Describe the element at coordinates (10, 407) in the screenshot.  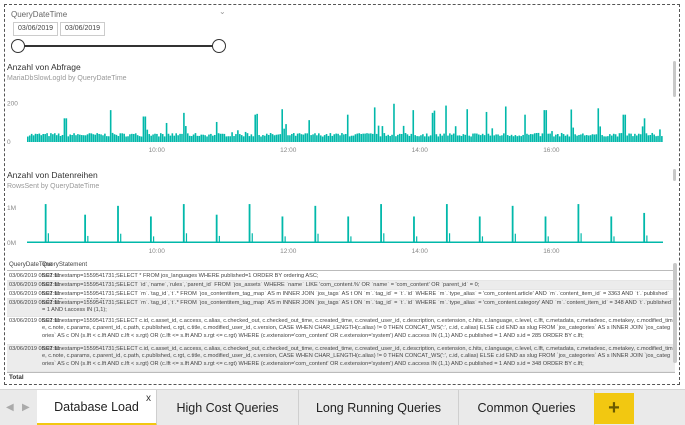
I see `scroll-left-icon: ◀` at that location.